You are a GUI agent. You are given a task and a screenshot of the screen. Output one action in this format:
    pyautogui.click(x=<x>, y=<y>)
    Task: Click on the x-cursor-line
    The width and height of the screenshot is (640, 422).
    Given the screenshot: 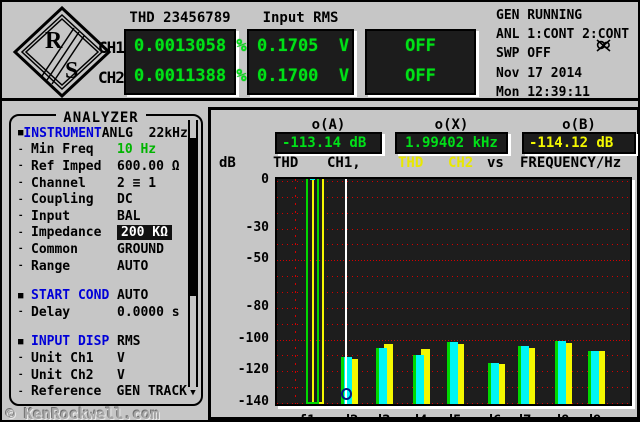 What is the action you would take?
    pyautogui.click(x=346, y=291)
    